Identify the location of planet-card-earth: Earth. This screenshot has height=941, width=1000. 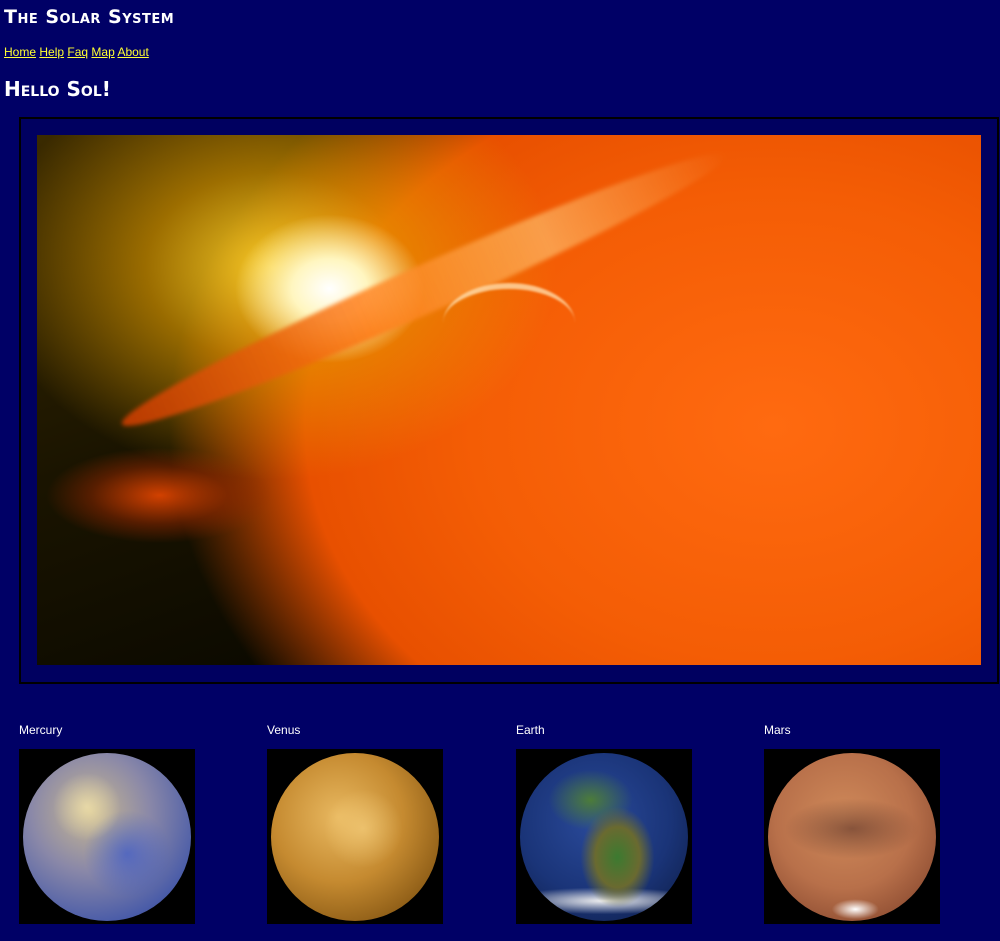
(604, 823).